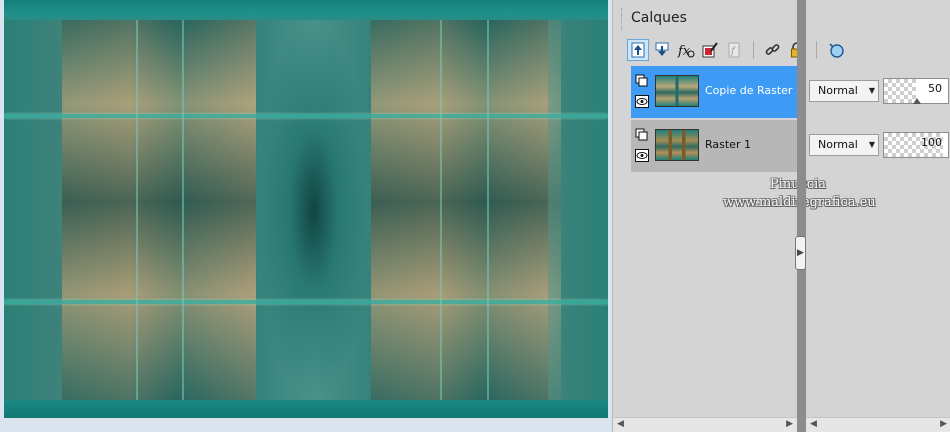  Describe the element at coordinates (754, 90) in the screenshot. I see `layer-name: Copie de Raster 1` at that location.